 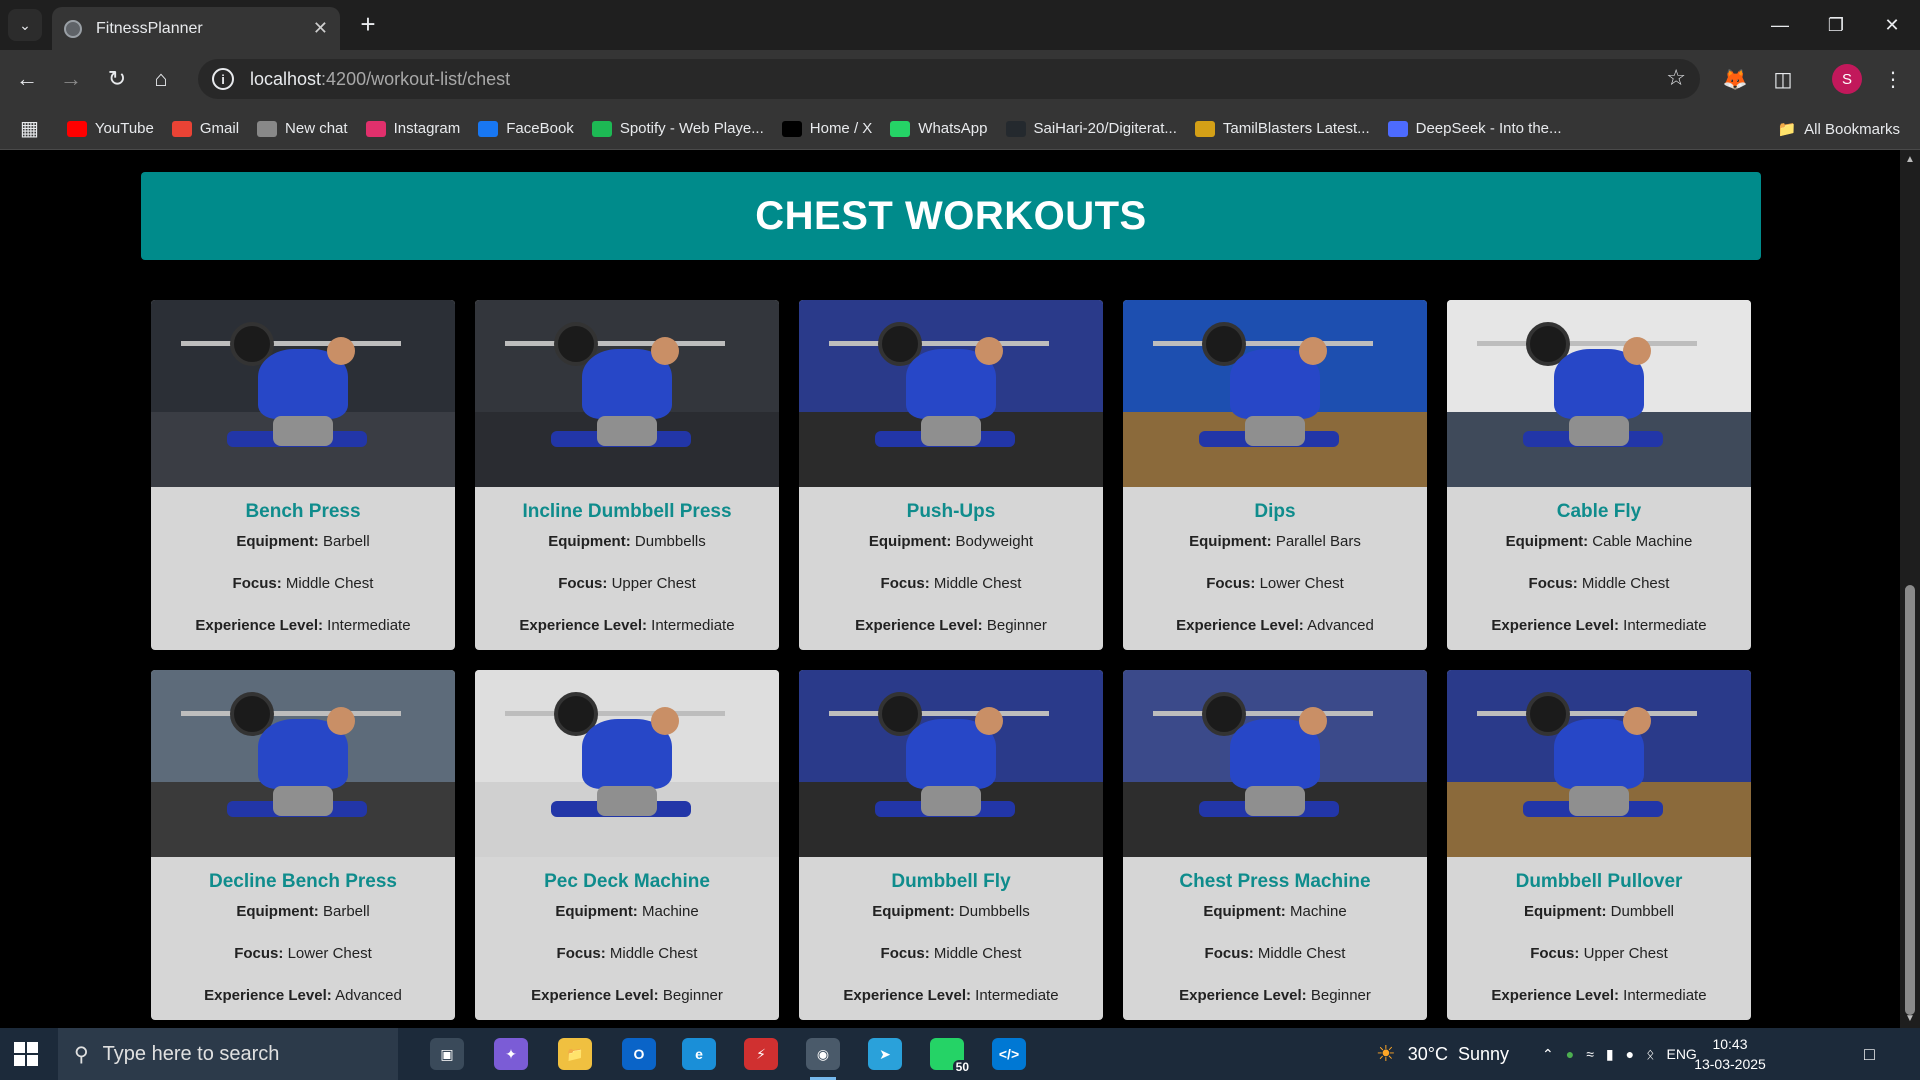 What do you see at coordinates (27, 79) in the screenshot?
I see `back-button: ←` at bounding box center [27, 79].